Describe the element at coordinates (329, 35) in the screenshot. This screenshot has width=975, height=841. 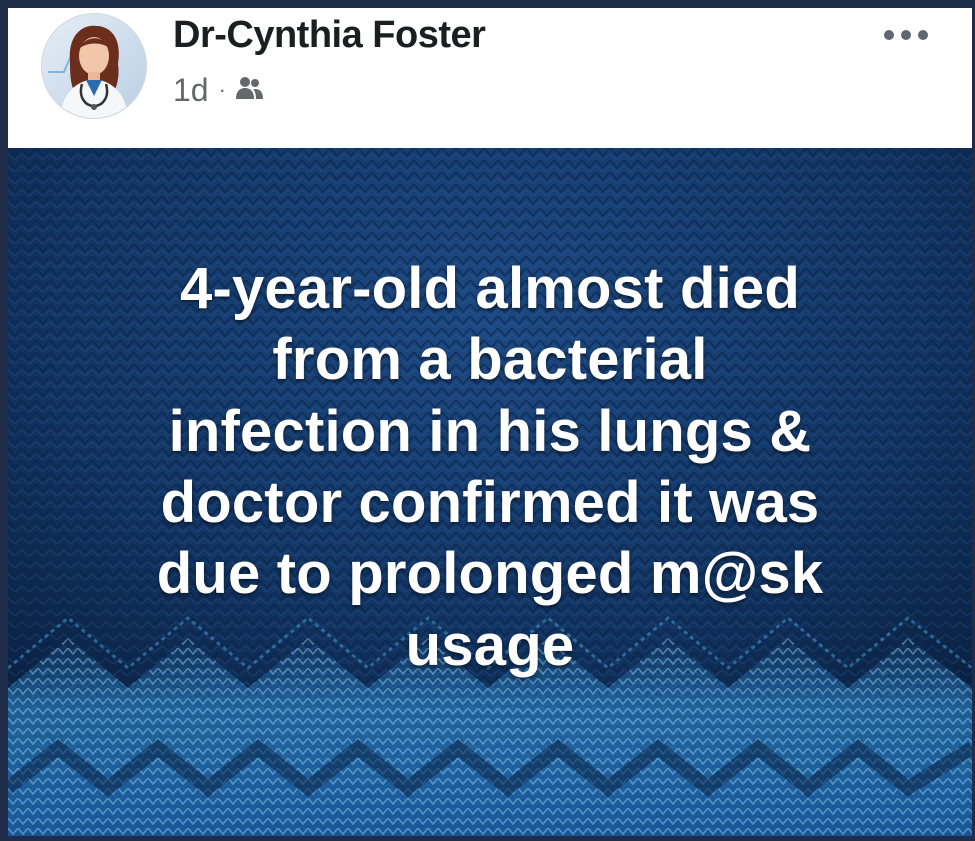
I see `author-name: Dr-Cynthia Foster` at that location.